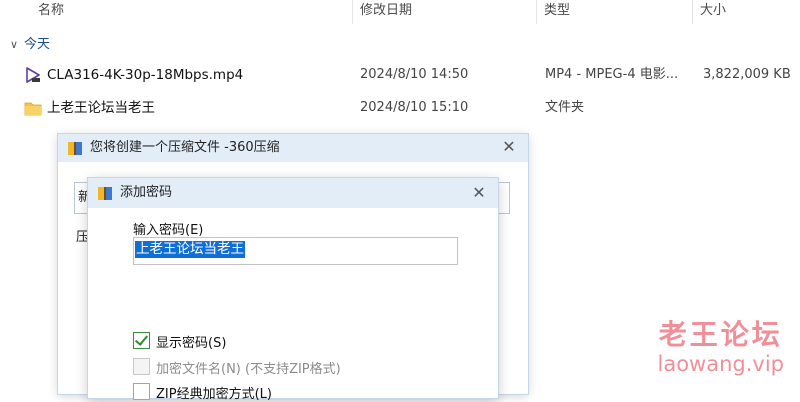 The image size is (800, 402). I want to click on encrypt-filenames-label: 加密文件名(N) (不支持ZIP格式), so click(248, 369).